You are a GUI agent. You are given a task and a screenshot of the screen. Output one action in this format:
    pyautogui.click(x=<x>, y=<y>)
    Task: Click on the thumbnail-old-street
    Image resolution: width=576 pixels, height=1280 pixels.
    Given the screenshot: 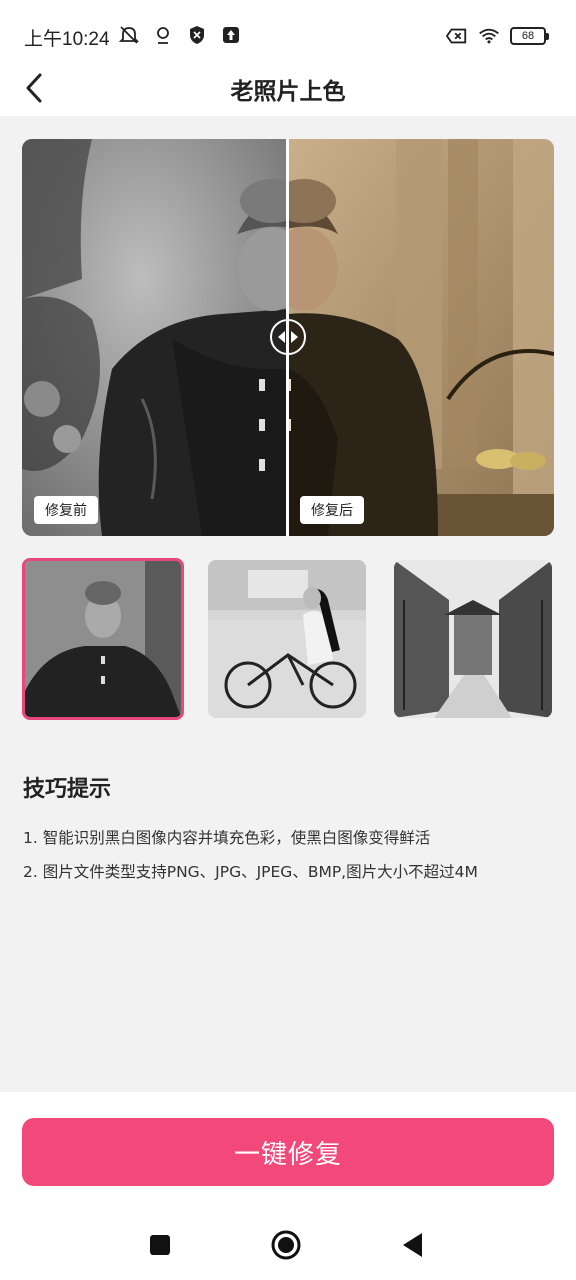 What is the action you would take?
    pyautogui.click(x=473, y=639)
    